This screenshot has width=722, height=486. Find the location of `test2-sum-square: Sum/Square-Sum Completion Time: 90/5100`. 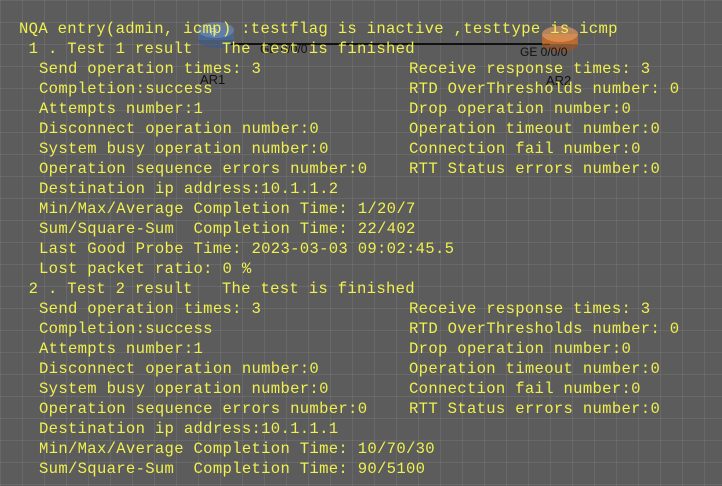

test2-sum-square: Sum/Square-Sum Completion Time: 90/5100 is located at coordinates (232, 469).